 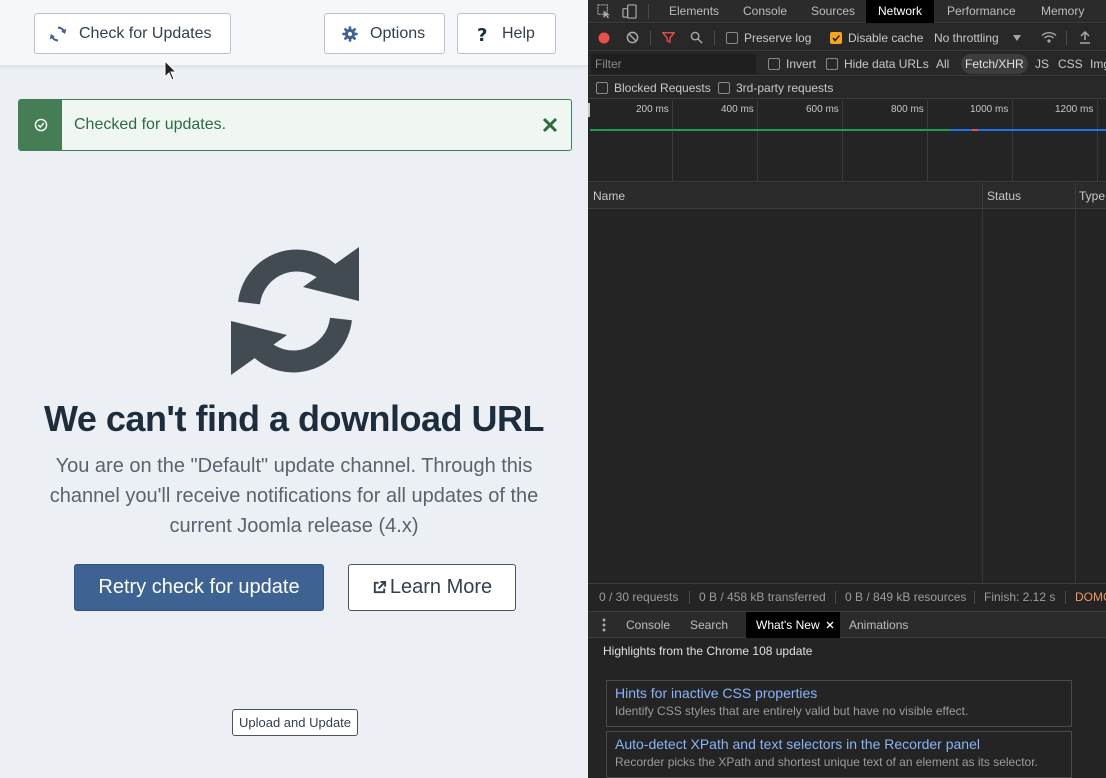 What do you see at coordinates (942, 64) in the screenshot?
I see `filter-type-all: All` at bounding box center [942, 64].